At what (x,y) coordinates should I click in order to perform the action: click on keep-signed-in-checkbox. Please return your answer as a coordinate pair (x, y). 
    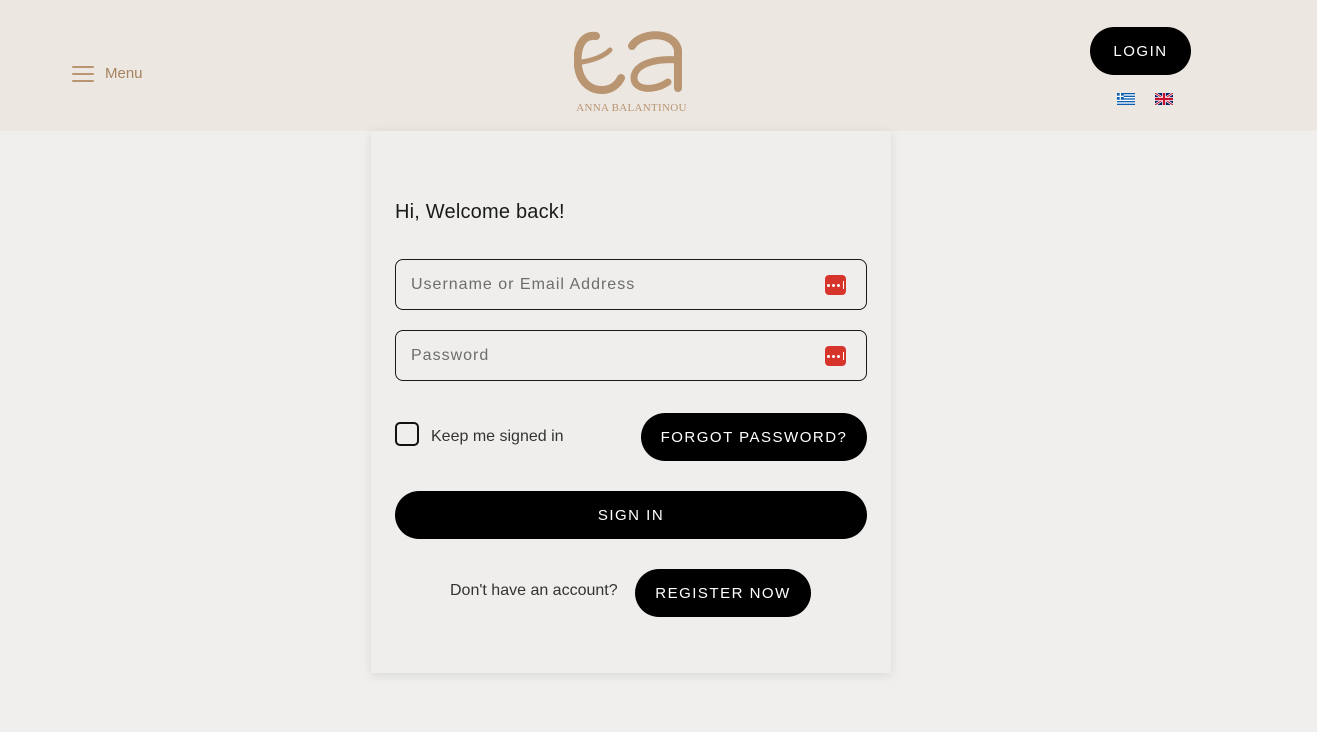
    Looking at the image, I should click on (407, 434).